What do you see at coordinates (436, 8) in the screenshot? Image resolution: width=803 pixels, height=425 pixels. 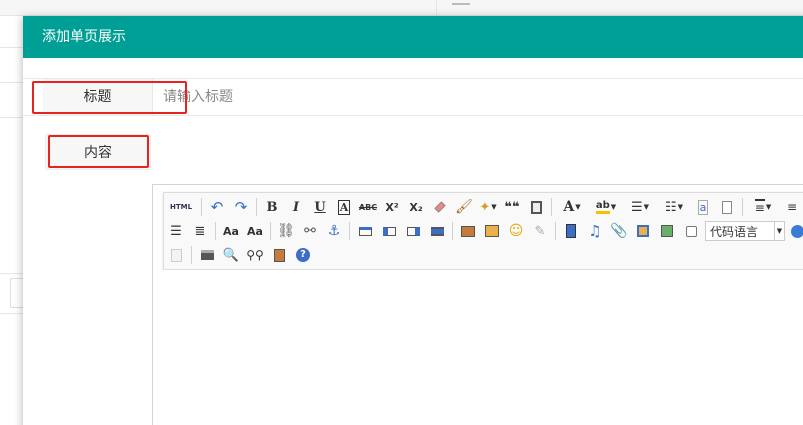 I see `background-column-divider` at bounding box center [436, 8].